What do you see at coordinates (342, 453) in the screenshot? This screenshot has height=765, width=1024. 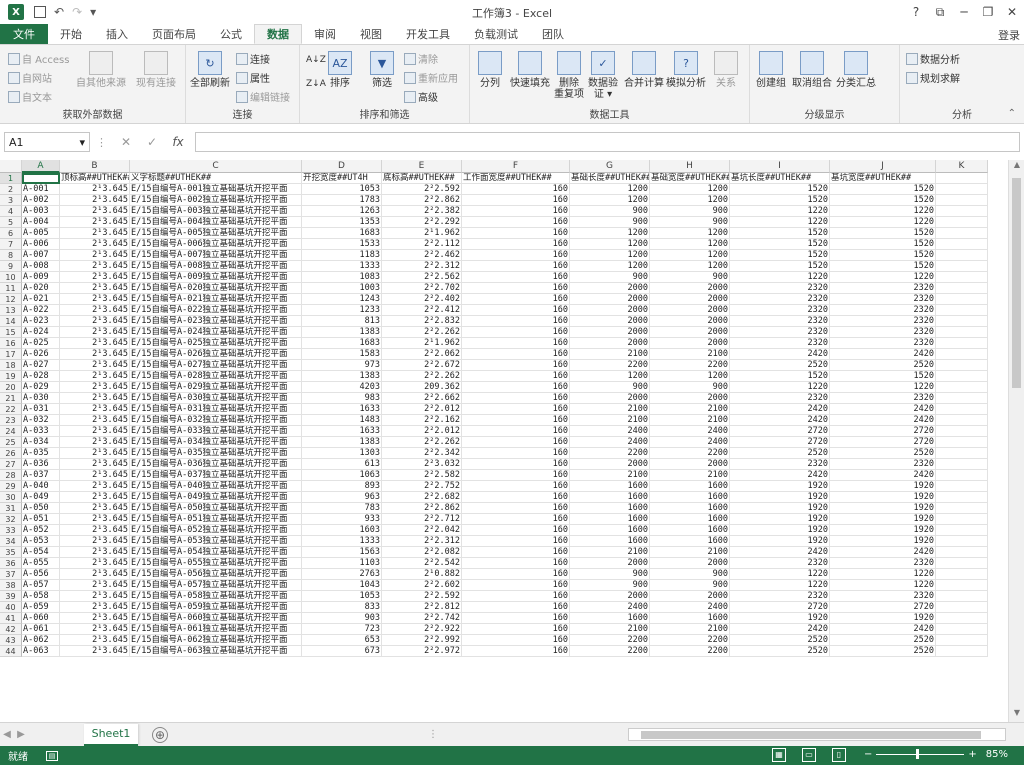 I see `cell: 1303` at bounding box center [342, 453].